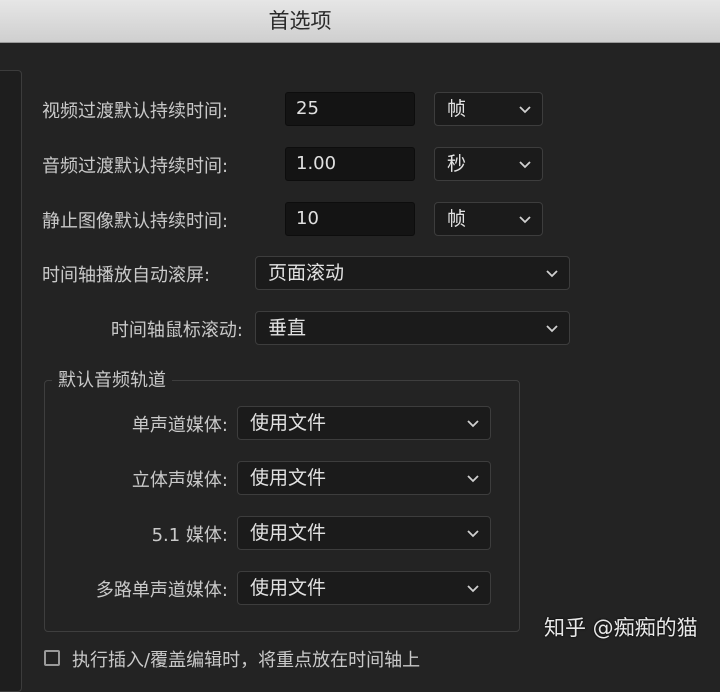 The image size is (720, 692). I want to click on audio-transition-unit-dropdown: 秒, so click(488, 164).